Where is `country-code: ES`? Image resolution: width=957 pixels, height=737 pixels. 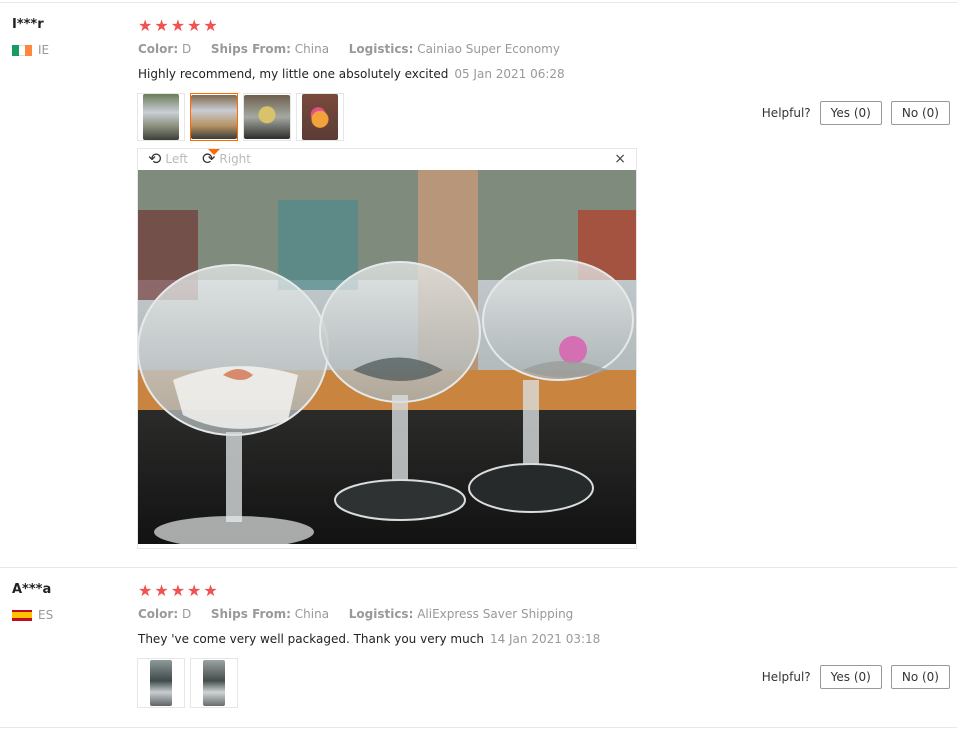
country-code: ES is located at coordinates (46, 615).